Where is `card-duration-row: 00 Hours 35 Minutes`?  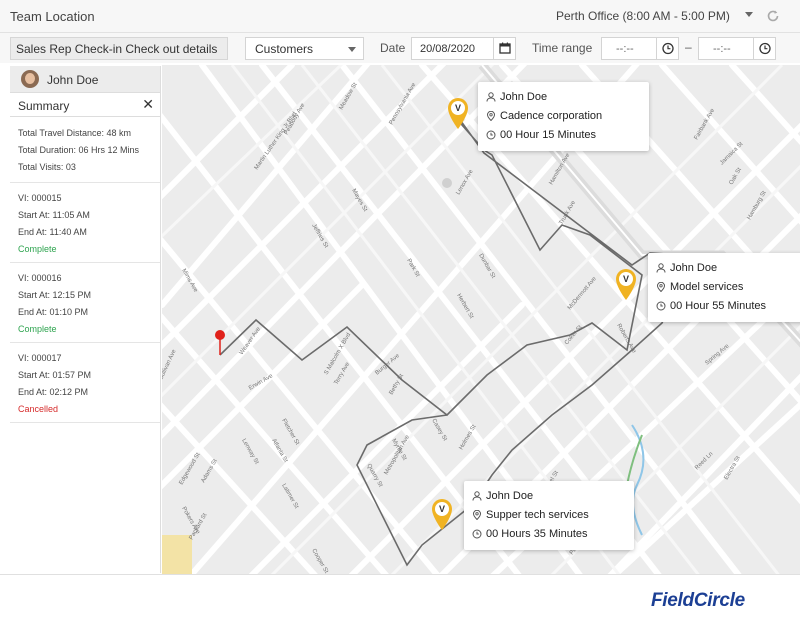 card-duration-row: 00 Hours 35 Minutes is located at coordinates (549, 534).